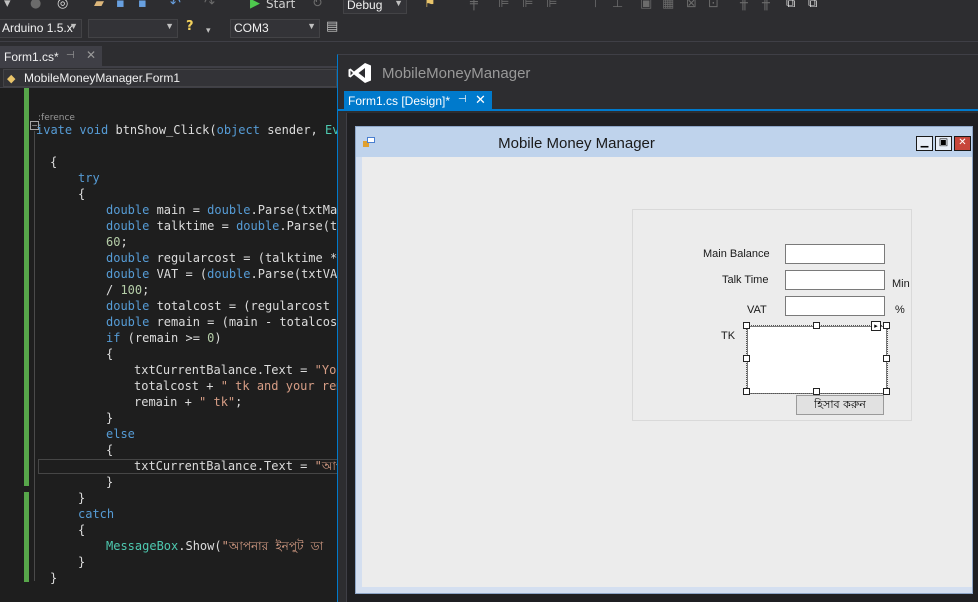  What do you see at coordinates (430, 5) in the screenshot?
I see `find-icon: ⚑` at bounding box center [430, 5].